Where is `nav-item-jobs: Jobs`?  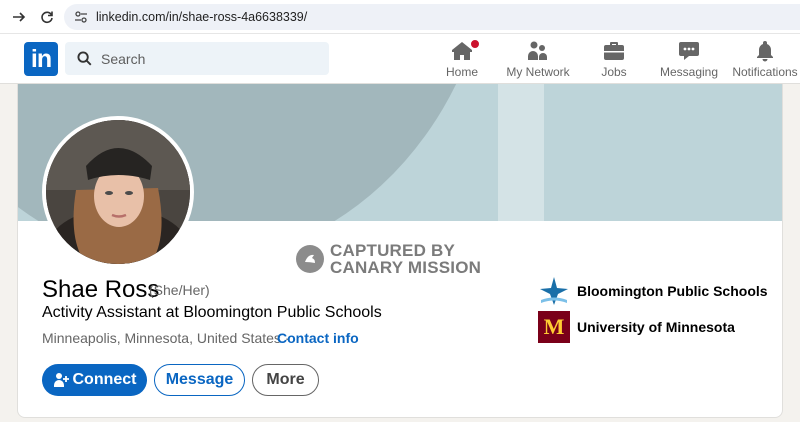 nav-item-jobs: Jobs is located at coordinates (614, 60).